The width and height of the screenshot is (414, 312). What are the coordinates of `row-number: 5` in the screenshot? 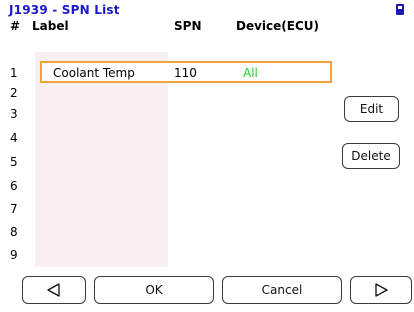 It's located at (14, 162).